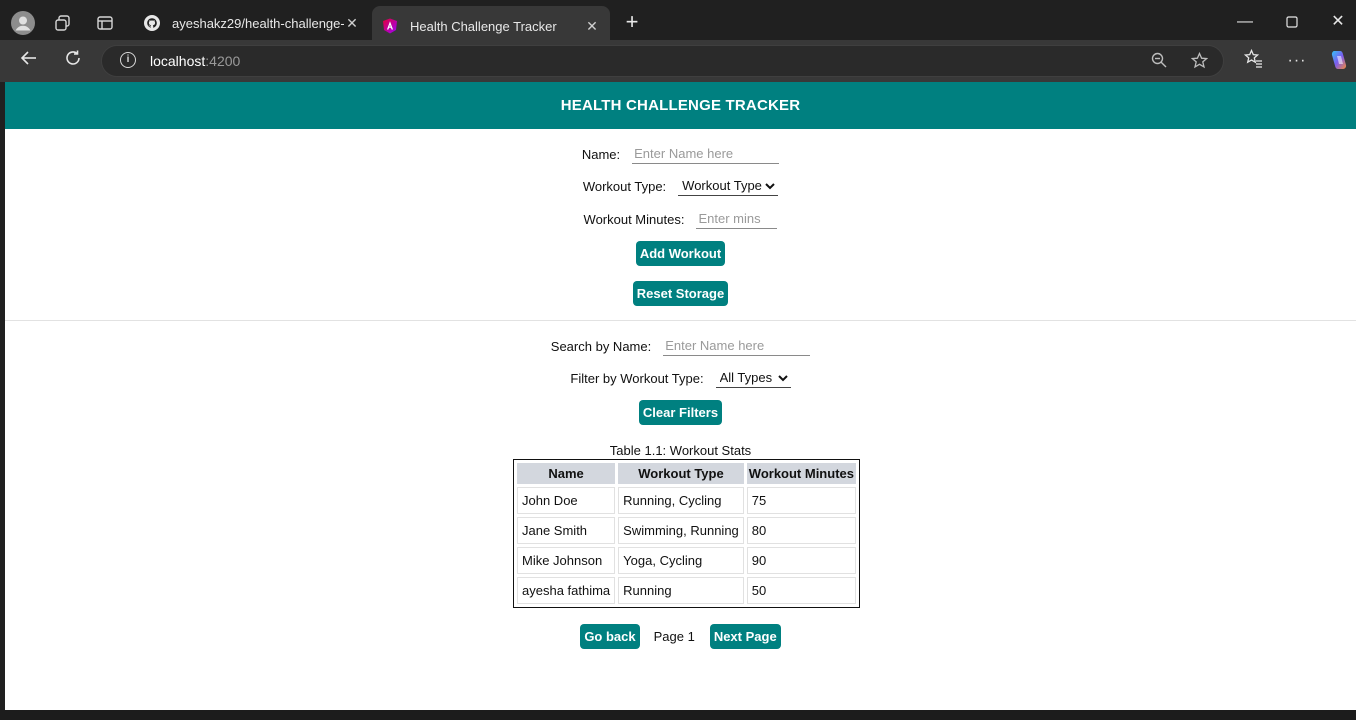 The height and width of the screenshot is (720, 1356). I want to click on minutes-input, so click(737, 219).